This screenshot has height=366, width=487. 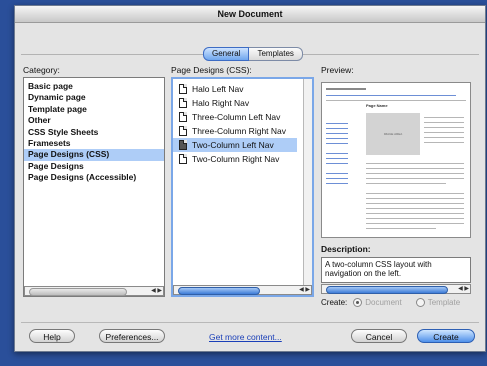 What do you see at coordinates (307, 182) in the screenshot?
I see `page-designs-vscrollbar` at bounding box center [307, 182].